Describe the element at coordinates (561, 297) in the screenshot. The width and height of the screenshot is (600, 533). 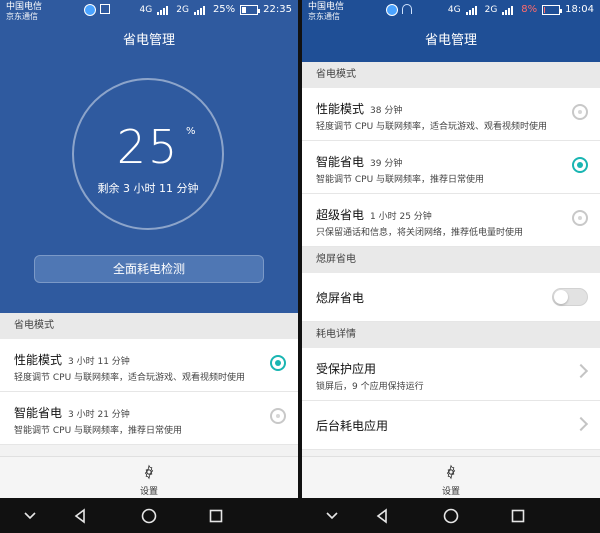
I see `toggle-knob` at that location.